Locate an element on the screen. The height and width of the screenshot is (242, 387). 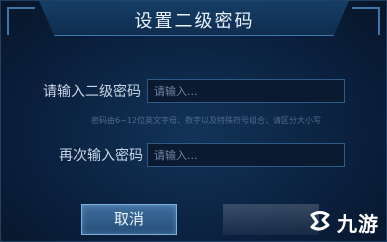
watermark: 九游 is located at coordinates (343, 222).